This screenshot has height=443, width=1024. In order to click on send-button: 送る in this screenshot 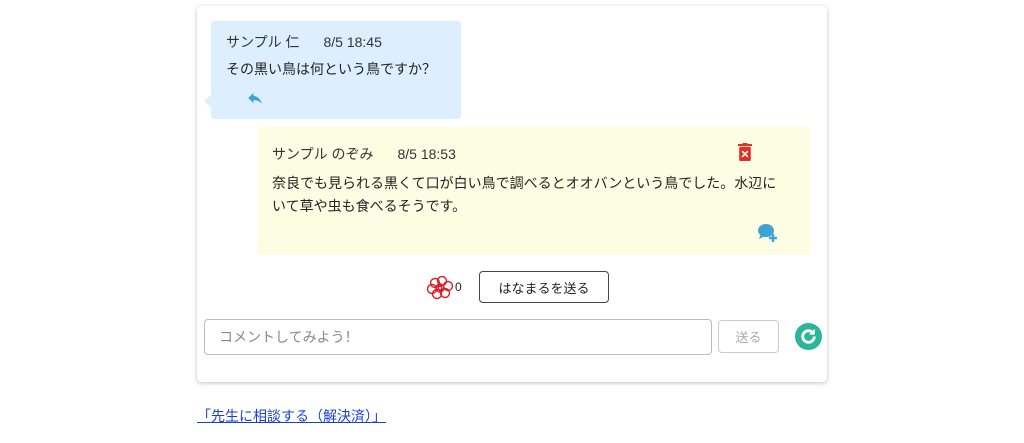, I will do `click(748, 336)`.